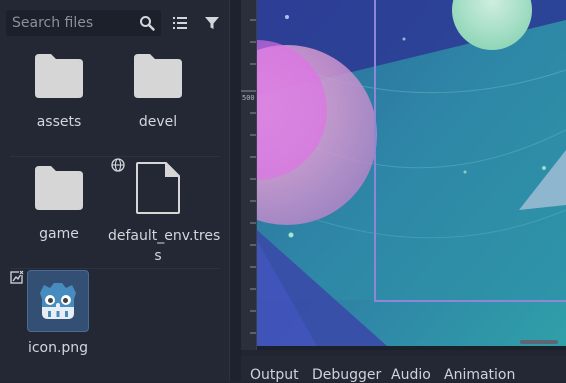 The image size is (566, 383). I want to click on item-label: assets, so click(59, 122).